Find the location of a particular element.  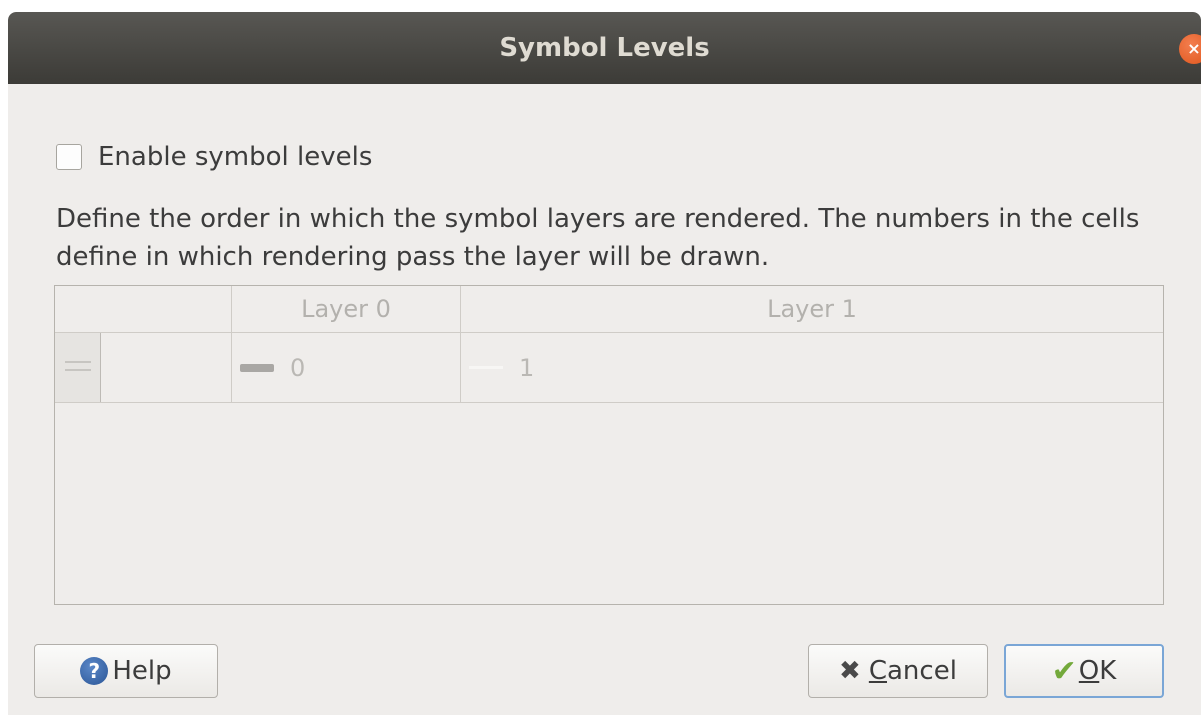

row-symbol-cell is located at coordinates (166, 367).